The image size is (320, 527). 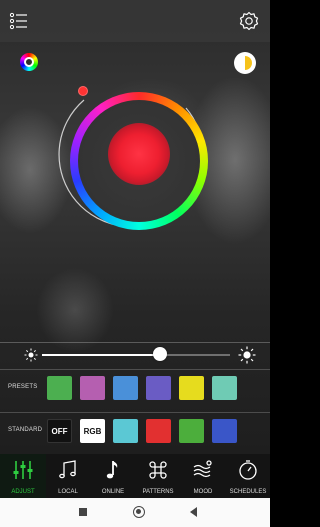 What do you see at coordinates (29, 62) in the screenshot?
I see `color-wheel-icon` at bounding box center [29, 62].